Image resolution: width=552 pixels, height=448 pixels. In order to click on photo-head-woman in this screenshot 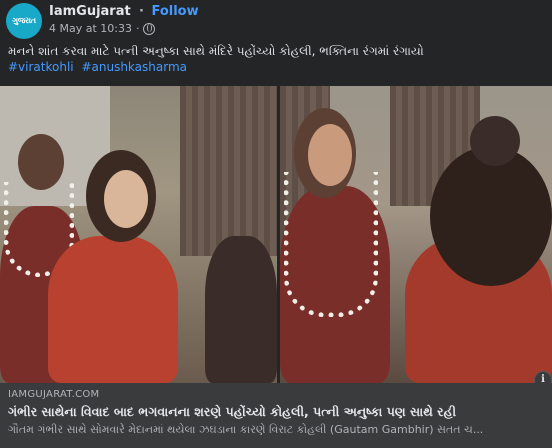, I will do `click(491, 216)`.